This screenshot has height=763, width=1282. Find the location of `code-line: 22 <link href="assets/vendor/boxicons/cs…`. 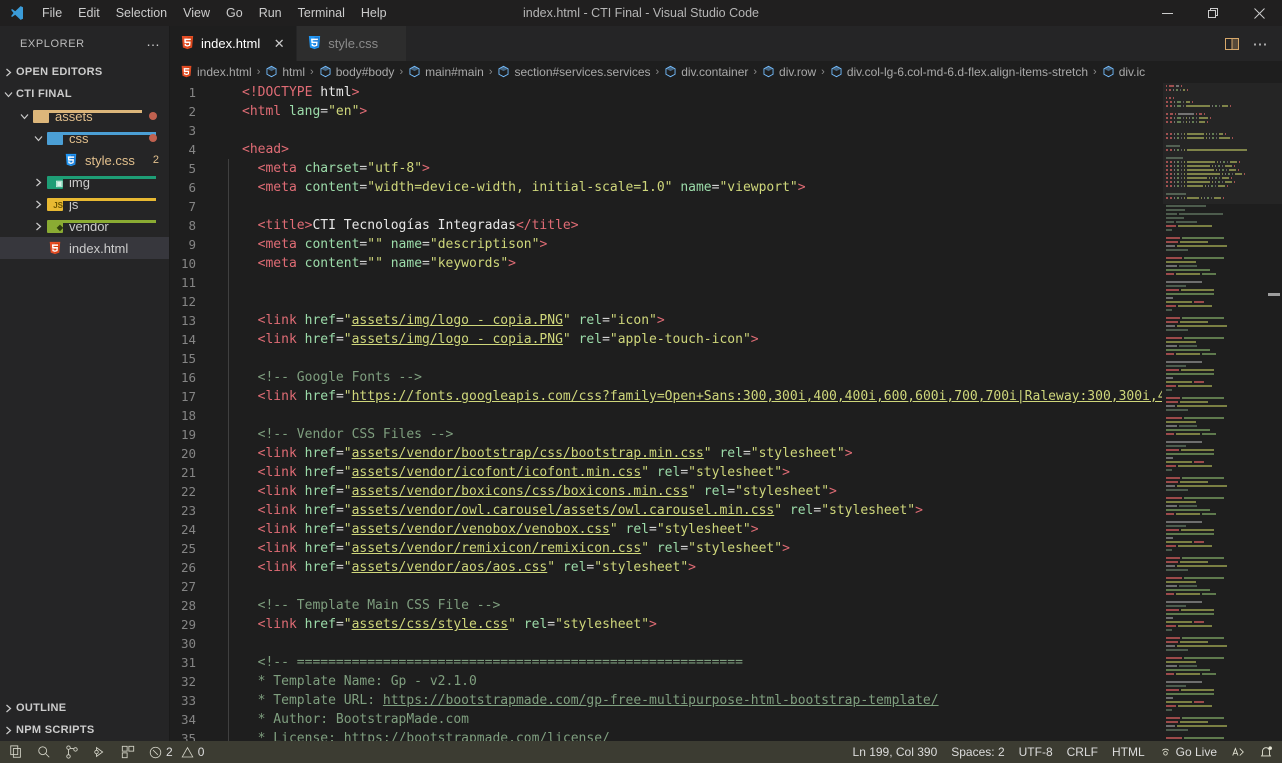

code-line: 22 <link href="assets/vendor/boxicons/cs… is located at coordinates (666, 491).